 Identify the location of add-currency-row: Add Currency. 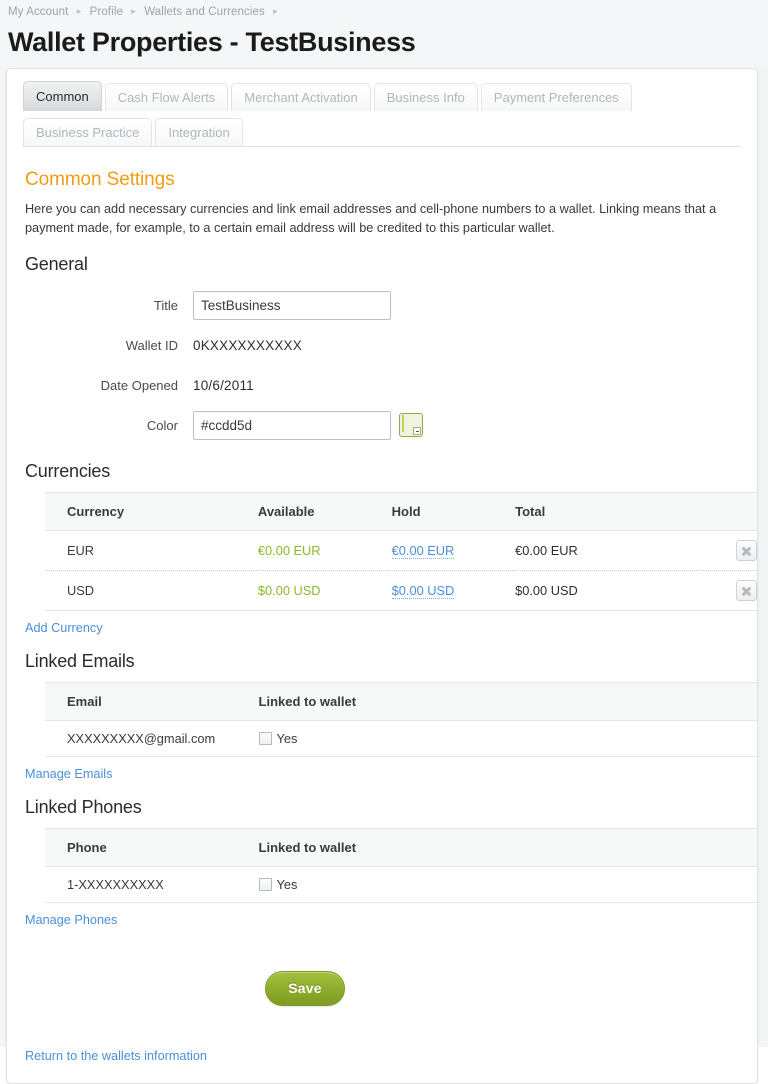
(384, 627).